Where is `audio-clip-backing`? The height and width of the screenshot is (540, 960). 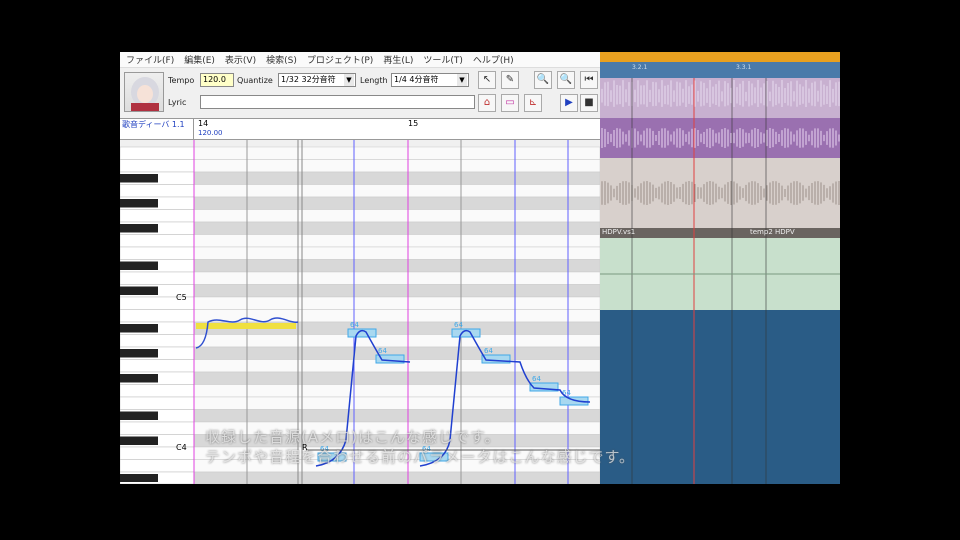
audio-clip-backing is located at coordinates (720, 193).